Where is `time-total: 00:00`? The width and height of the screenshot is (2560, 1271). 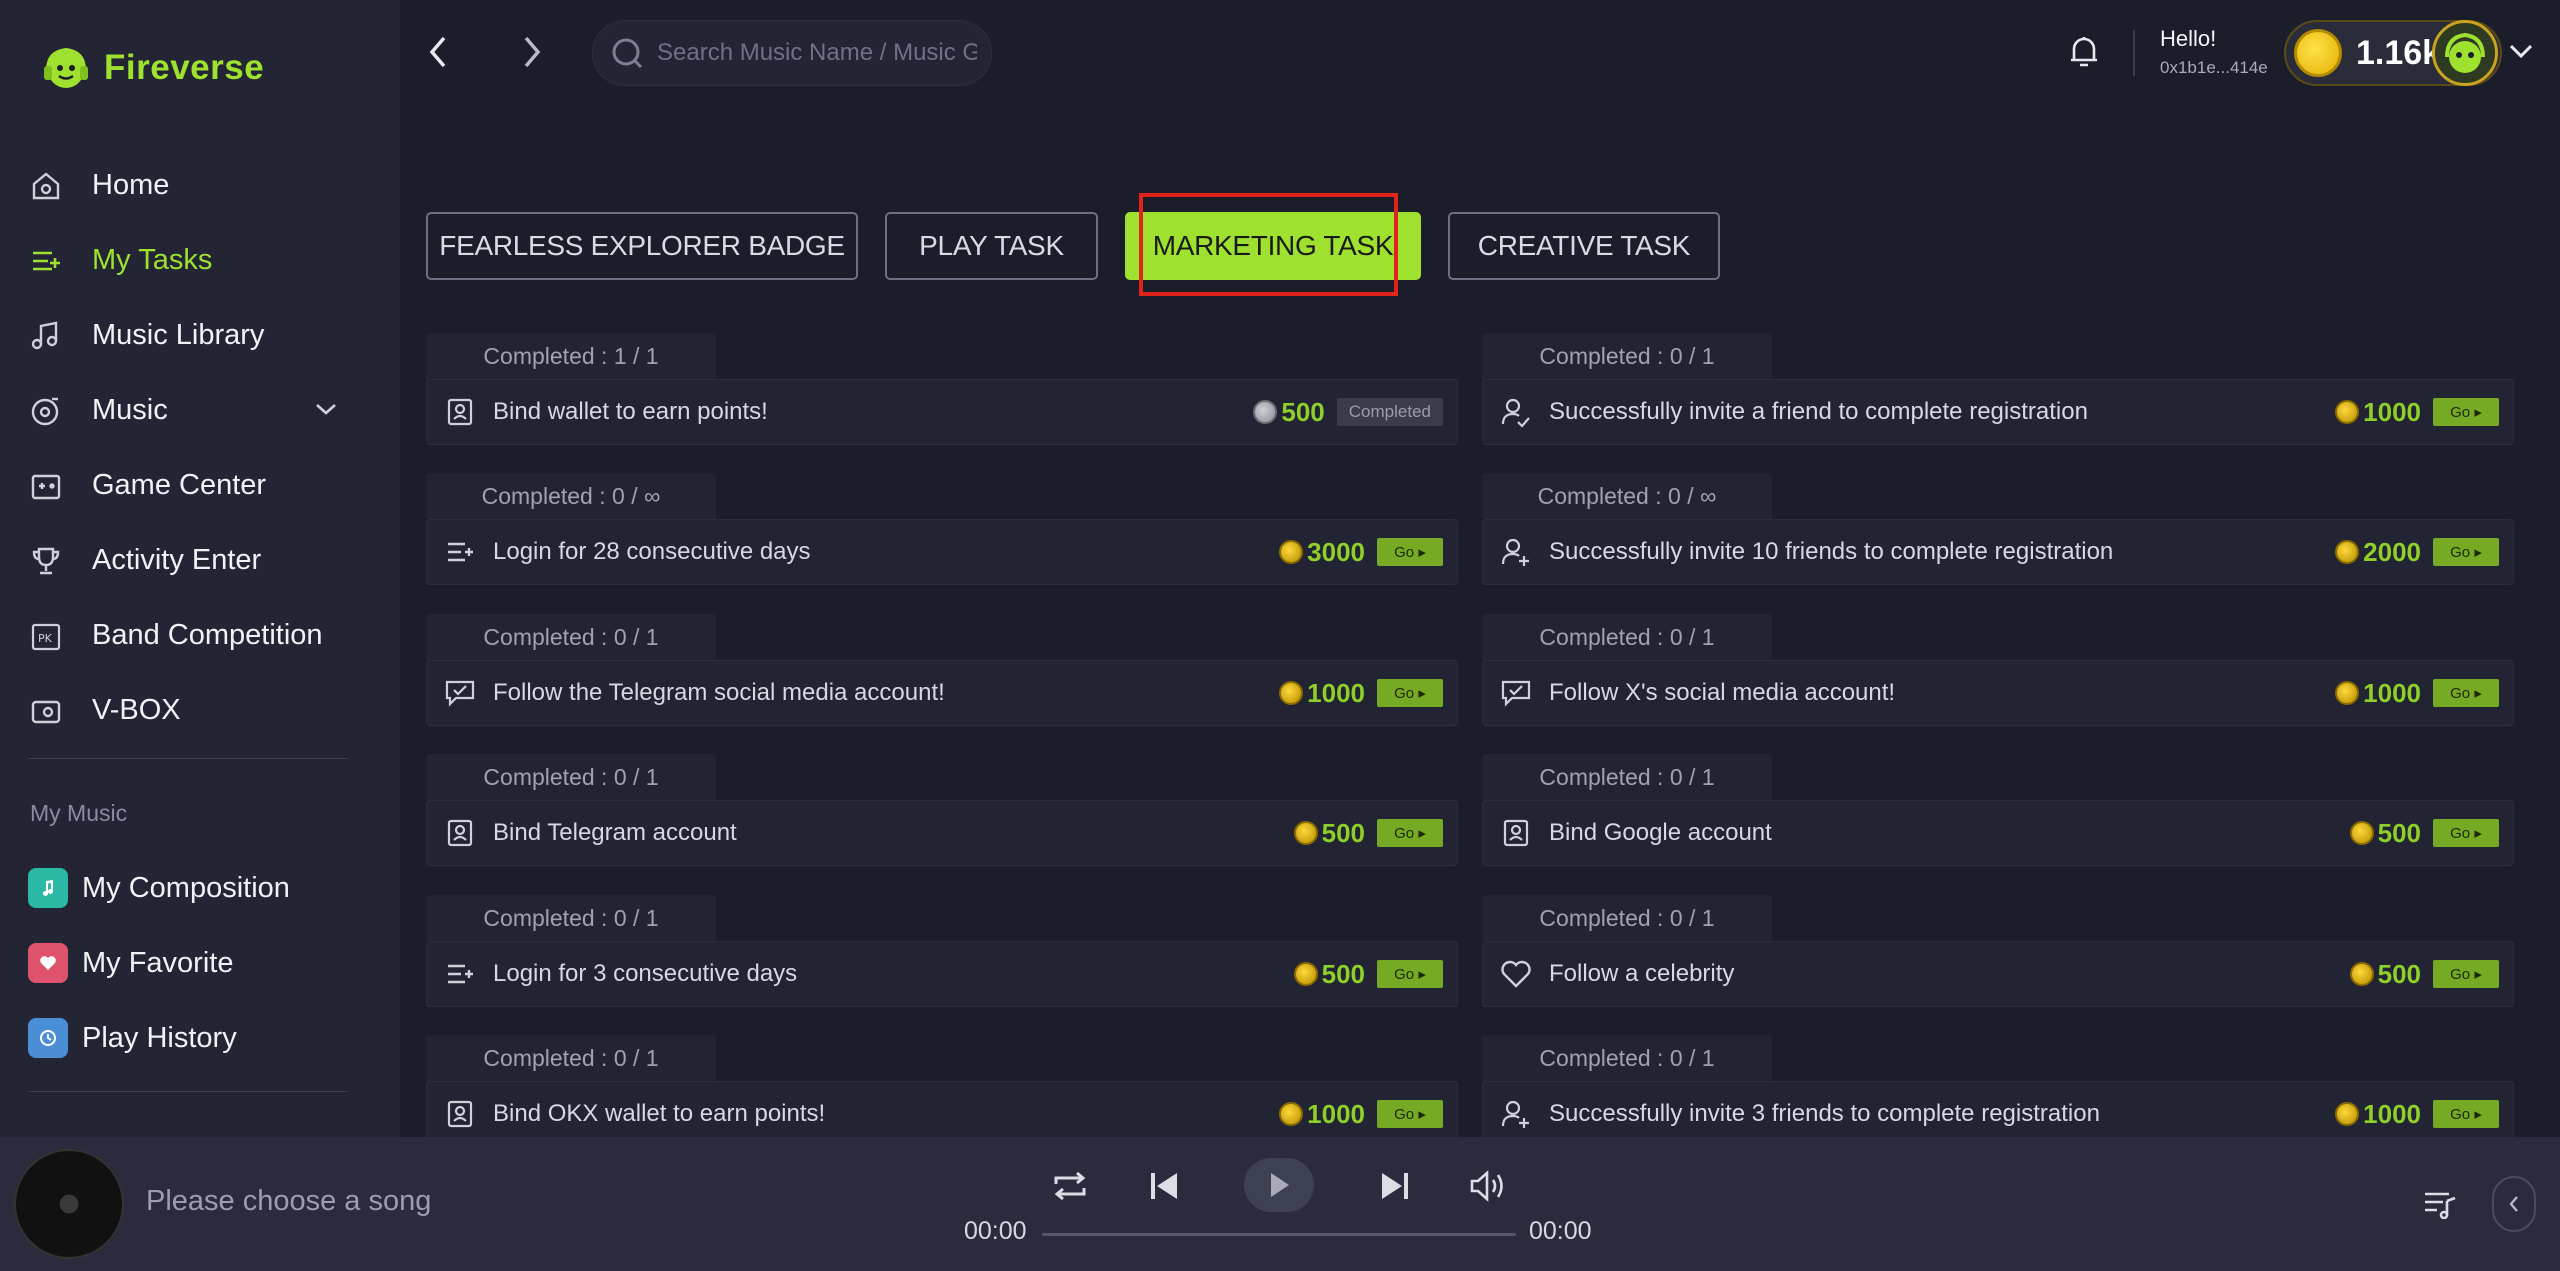
time-total: 00:00 is located at coordinates (1560, 1231).